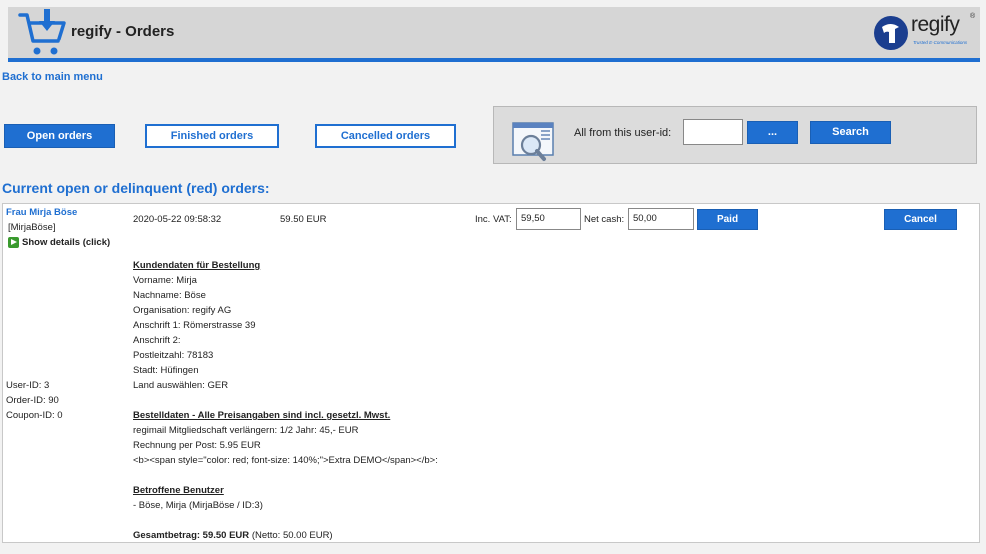  I want to click on customer-line: Organisation: regify AG, so click(182, 310).